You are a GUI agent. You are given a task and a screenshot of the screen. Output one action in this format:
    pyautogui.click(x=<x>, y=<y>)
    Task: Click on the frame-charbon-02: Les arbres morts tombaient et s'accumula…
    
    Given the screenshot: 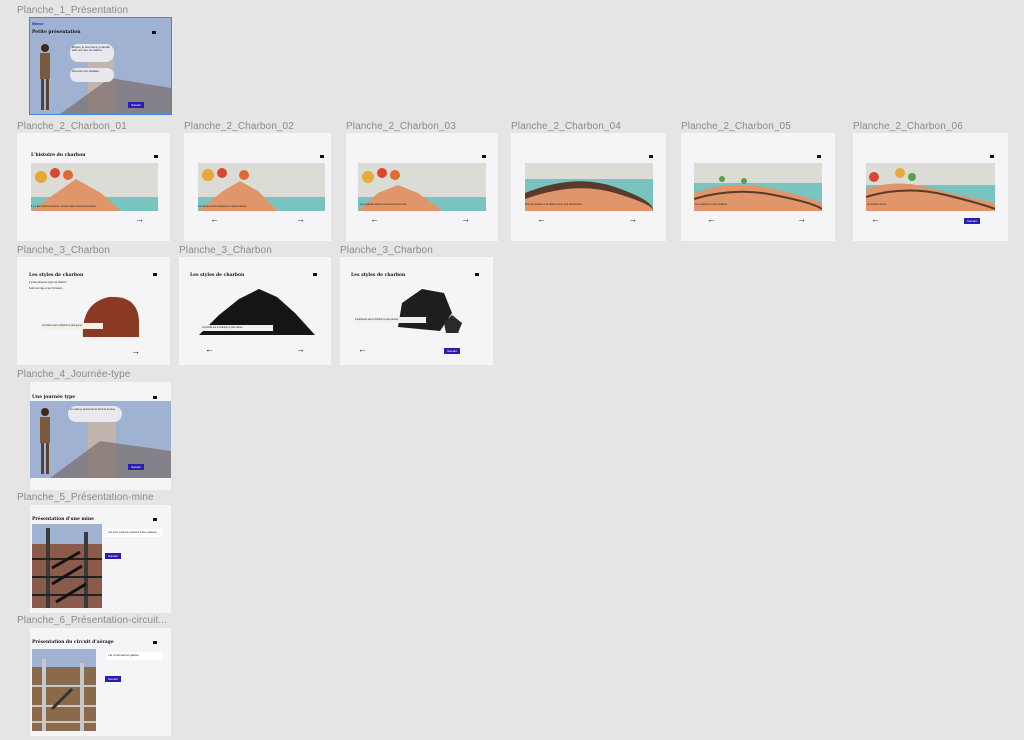 What is the action you would take?
    pyautogui.click(x=257, y=187)
    